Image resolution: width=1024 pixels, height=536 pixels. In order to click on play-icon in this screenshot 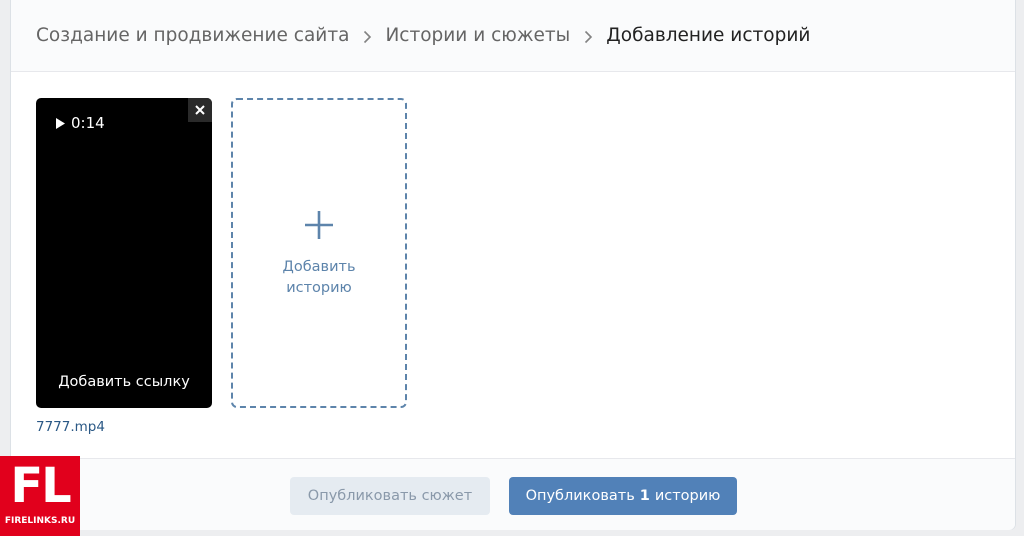, I will do `click(60, 123)`.